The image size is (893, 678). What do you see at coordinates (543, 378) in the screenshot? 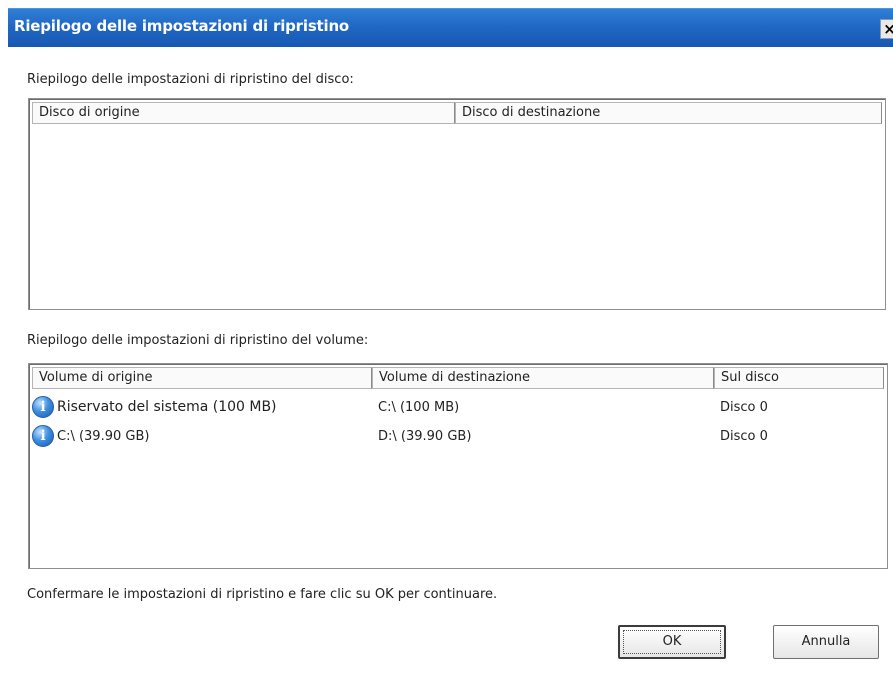
I see `column-header-destination-volume: Volume di destinazione` at bounding box center [543, 378].